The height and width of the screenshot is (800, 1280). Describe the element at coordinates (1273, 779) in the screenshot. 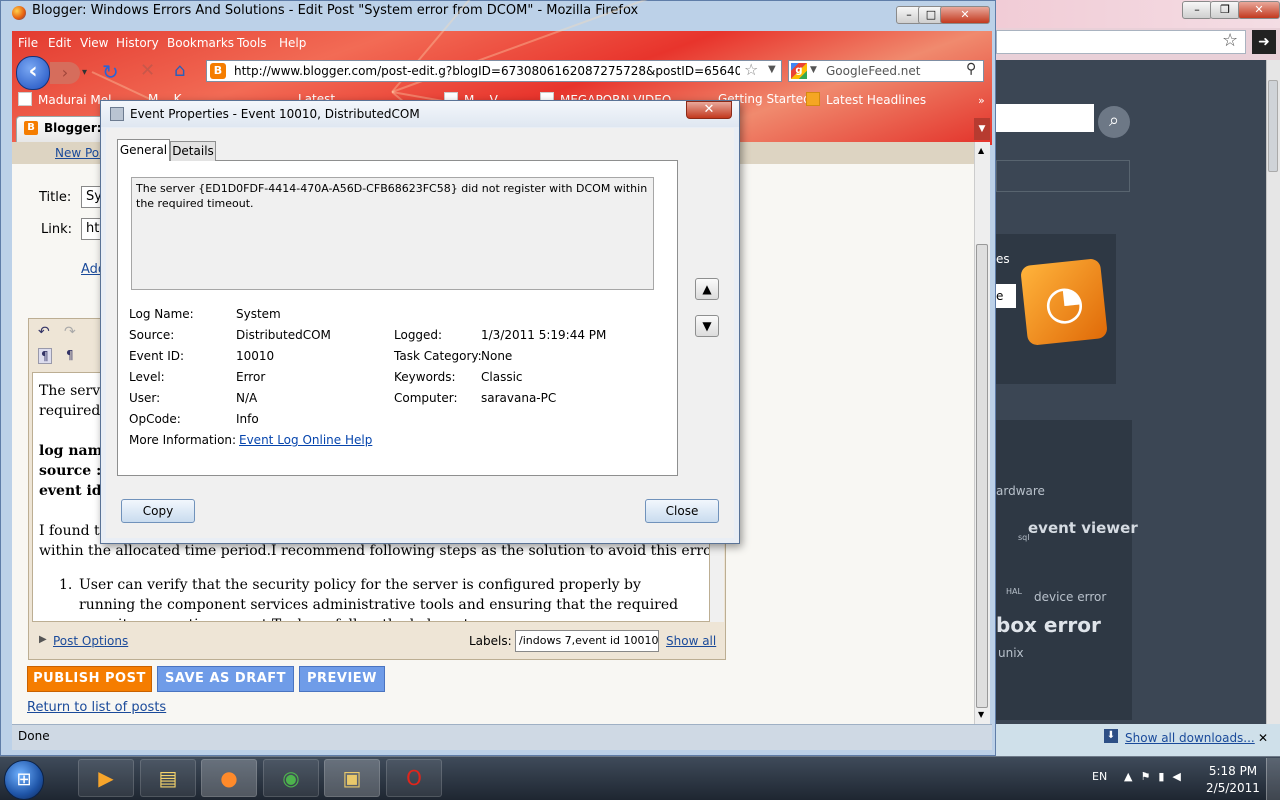

I see `show-desktop-button` at that location.